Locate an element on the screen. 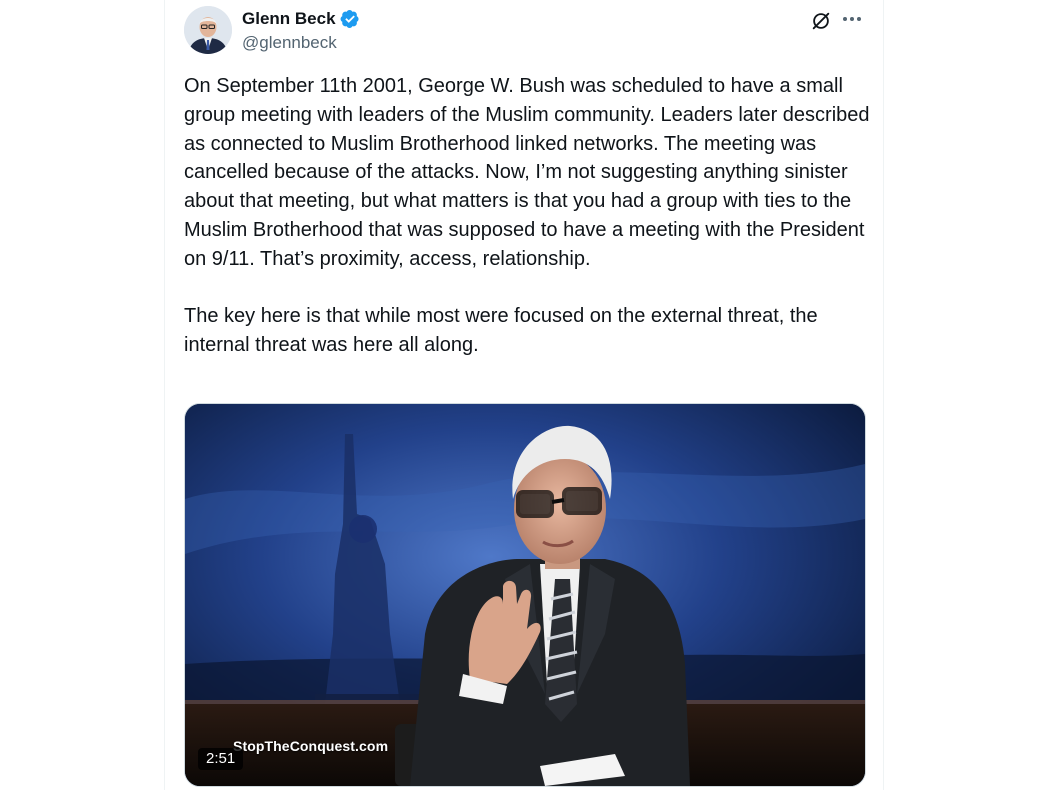 Image resolution: width=1050 pixels, height=790 pixels. grok-icon is located at coordinates (821, 21).